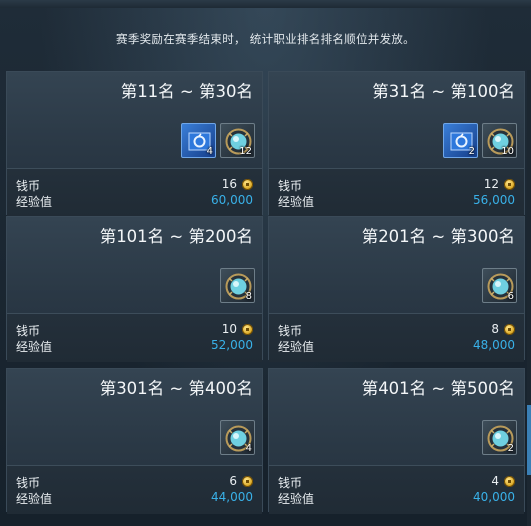  What do you see at coordinates (232, 497) in the screenshot?
I see `exp-value: 44,000` at bounding box center [232, 497].